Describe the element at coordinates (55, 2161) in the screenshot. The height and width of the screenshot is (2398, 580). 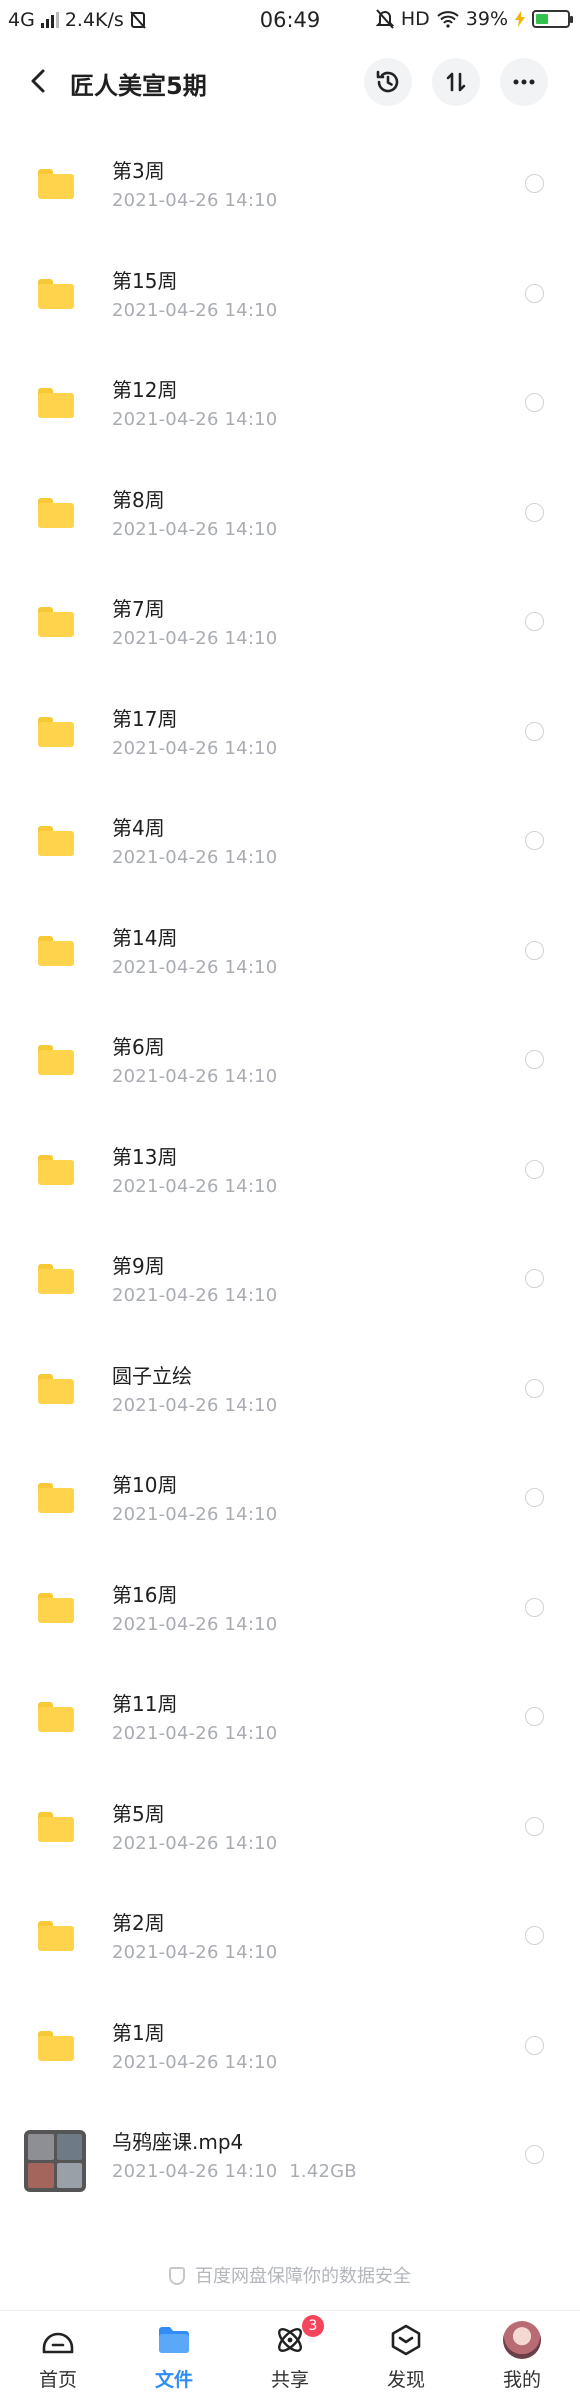
I see `video-thumbnail` at that location.